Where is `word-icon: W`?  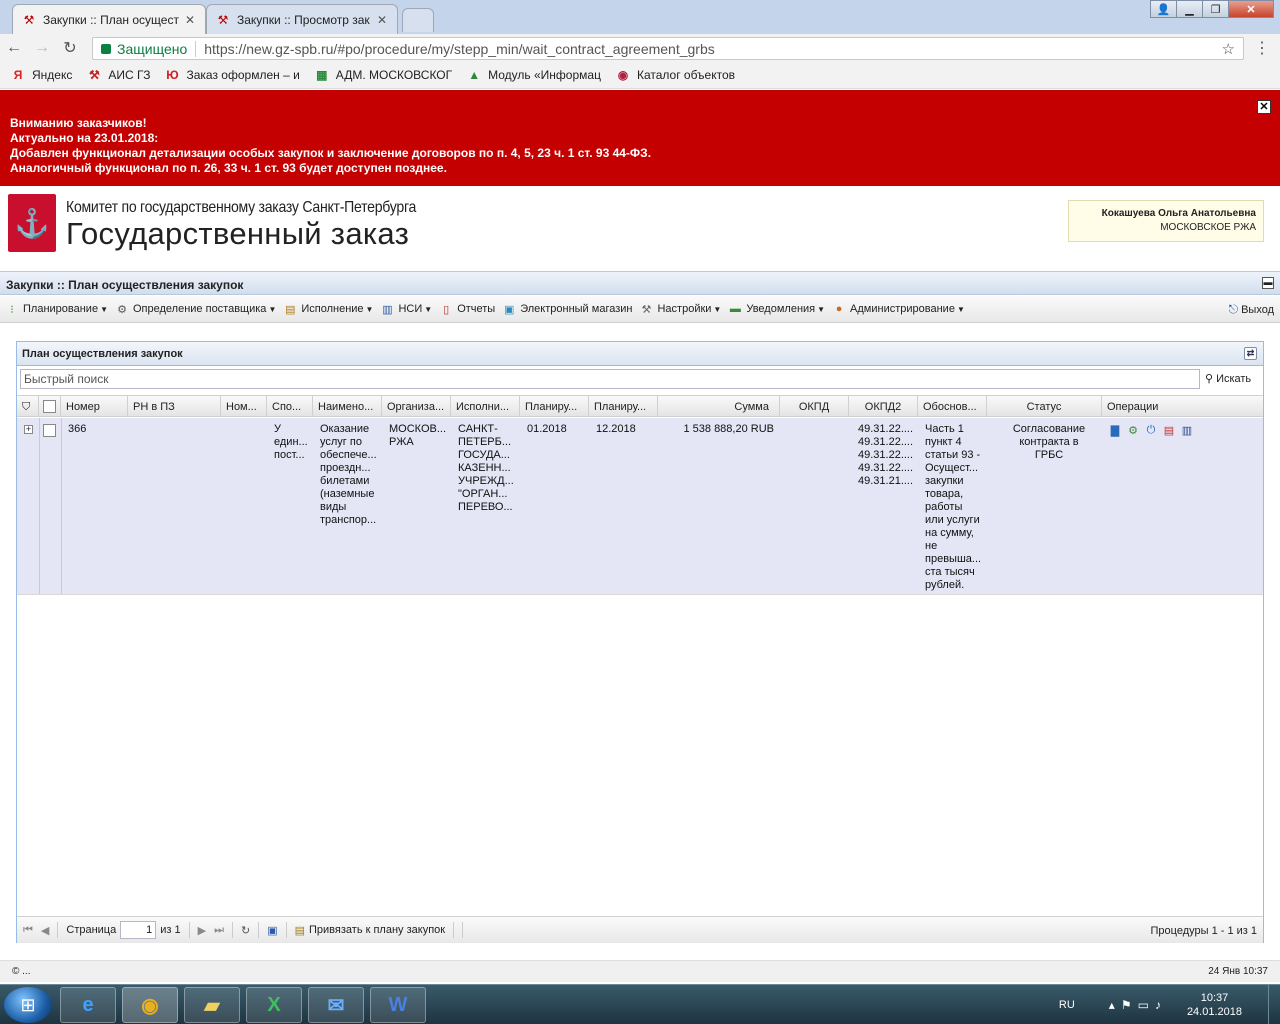
word-icon: W is located at coordinates (398, 1005).